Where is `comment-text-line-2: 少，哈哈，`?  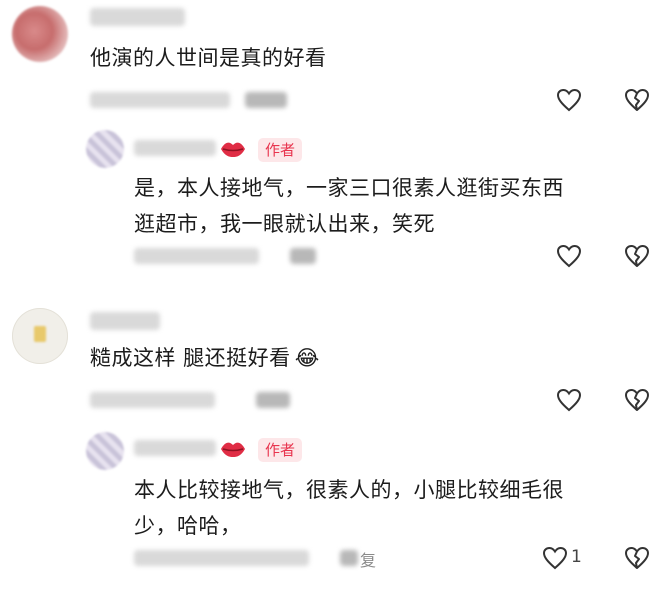
comment-text-line-2: 少，哈哈， is located at coordinates (188, 526).